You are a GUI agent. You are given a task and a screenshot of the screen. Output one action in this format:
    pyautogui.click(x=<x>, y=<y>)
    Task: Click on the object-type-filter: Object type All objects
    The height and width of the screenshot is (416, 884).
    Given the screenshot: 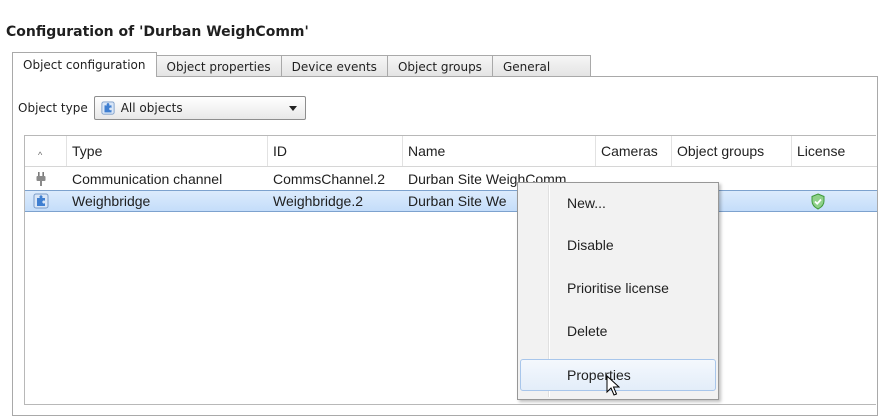 What is the action you would take?
    pyautogui.click(x=162, y=108)
    